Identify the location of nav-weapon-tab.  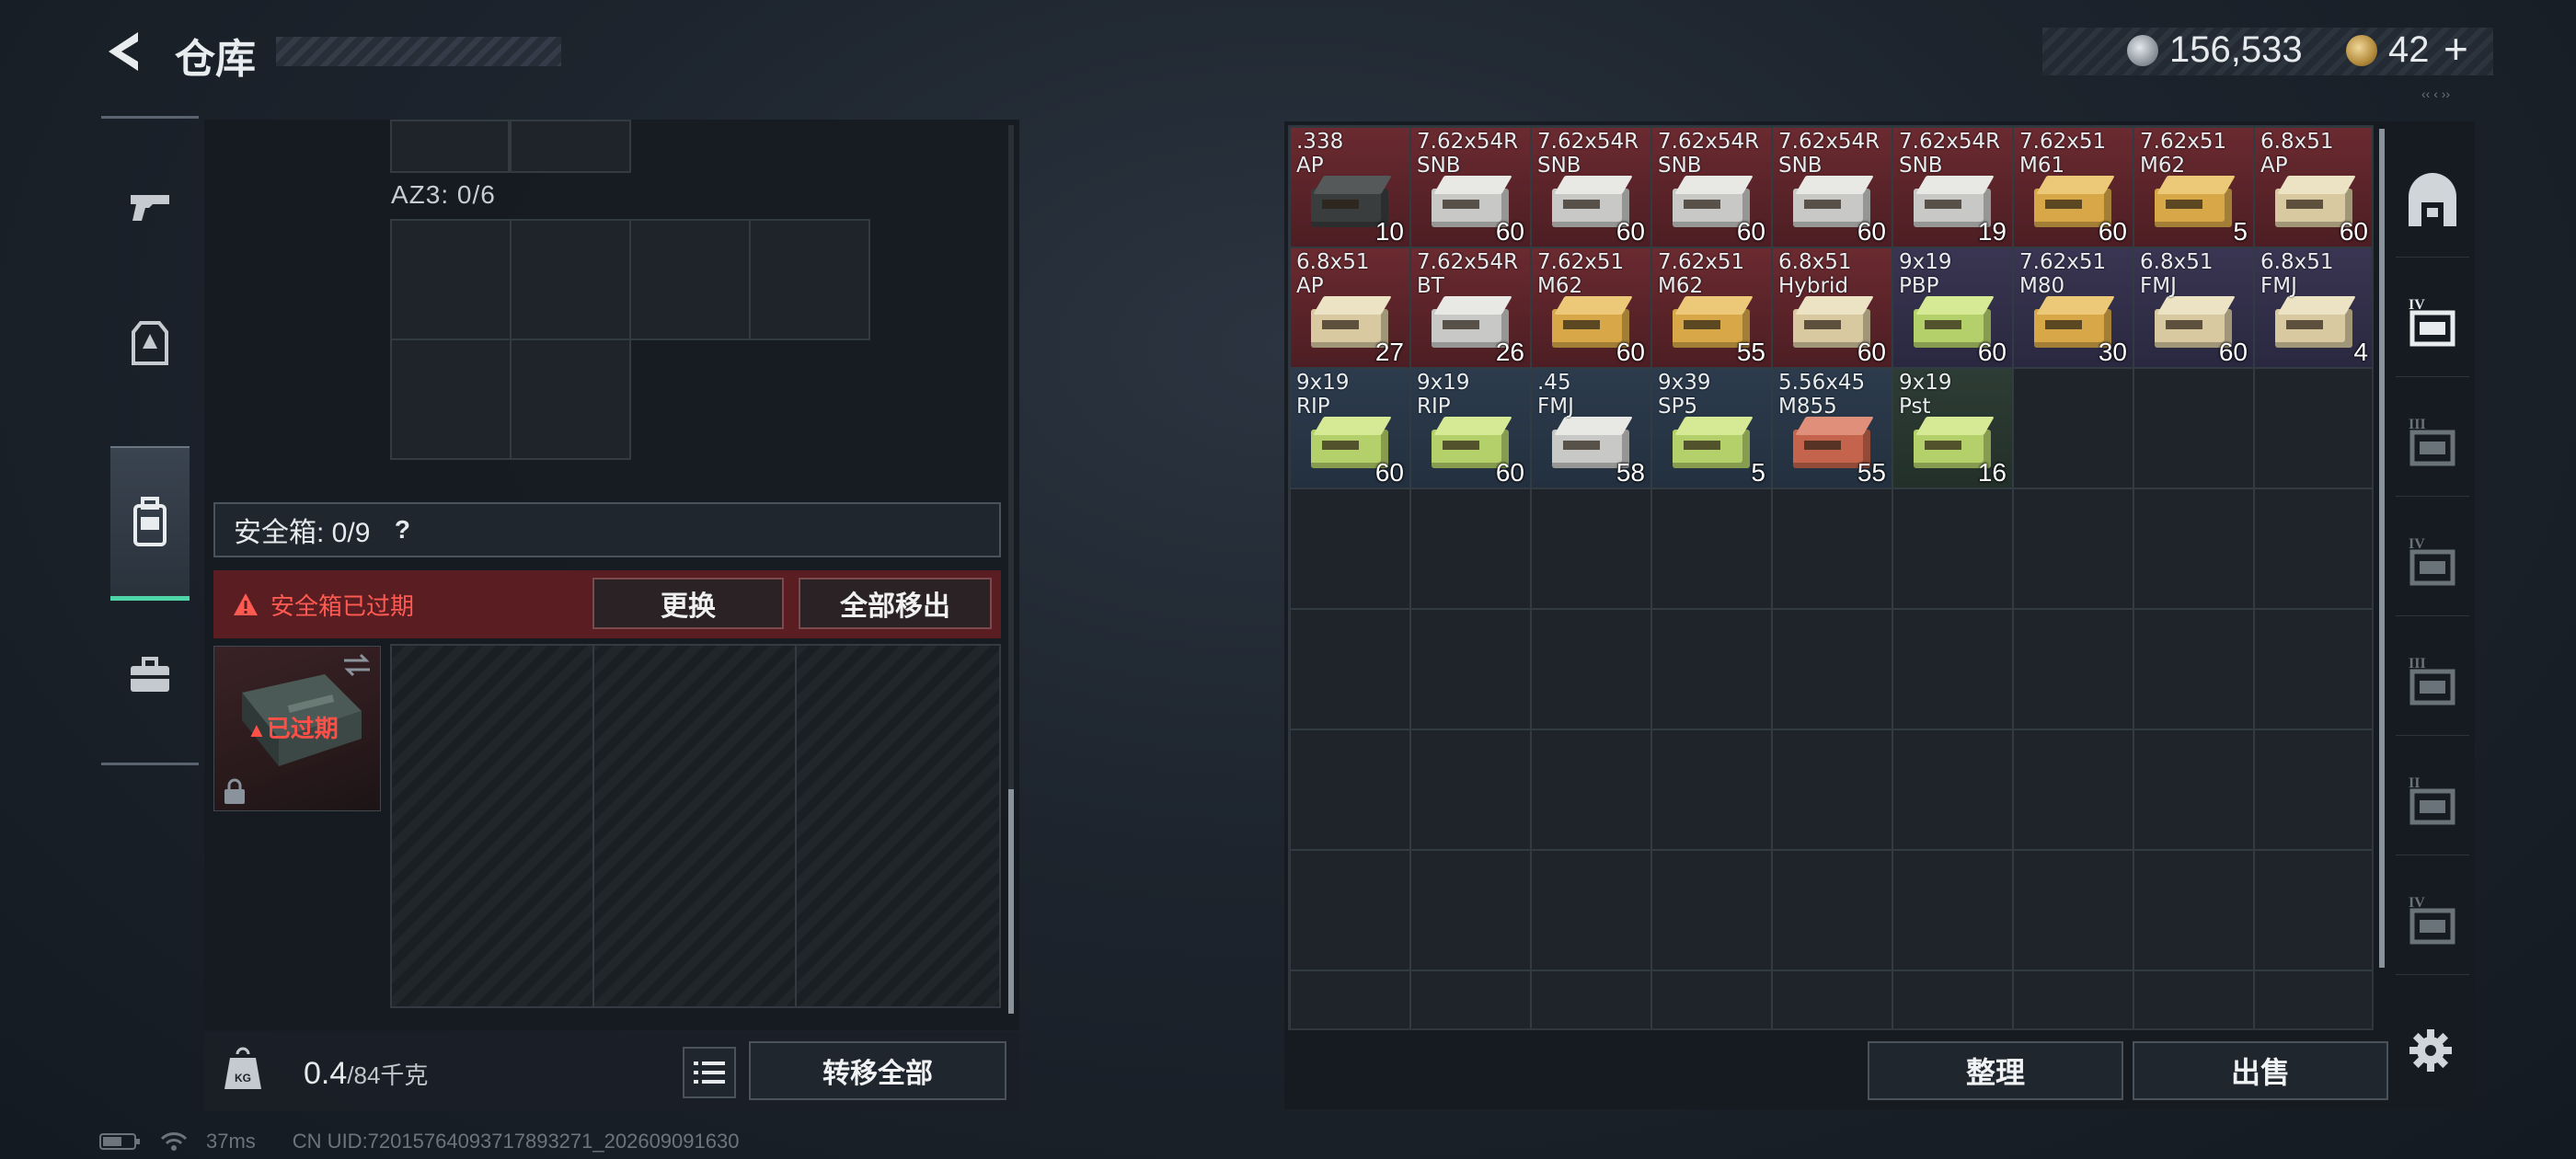
(150, 206).